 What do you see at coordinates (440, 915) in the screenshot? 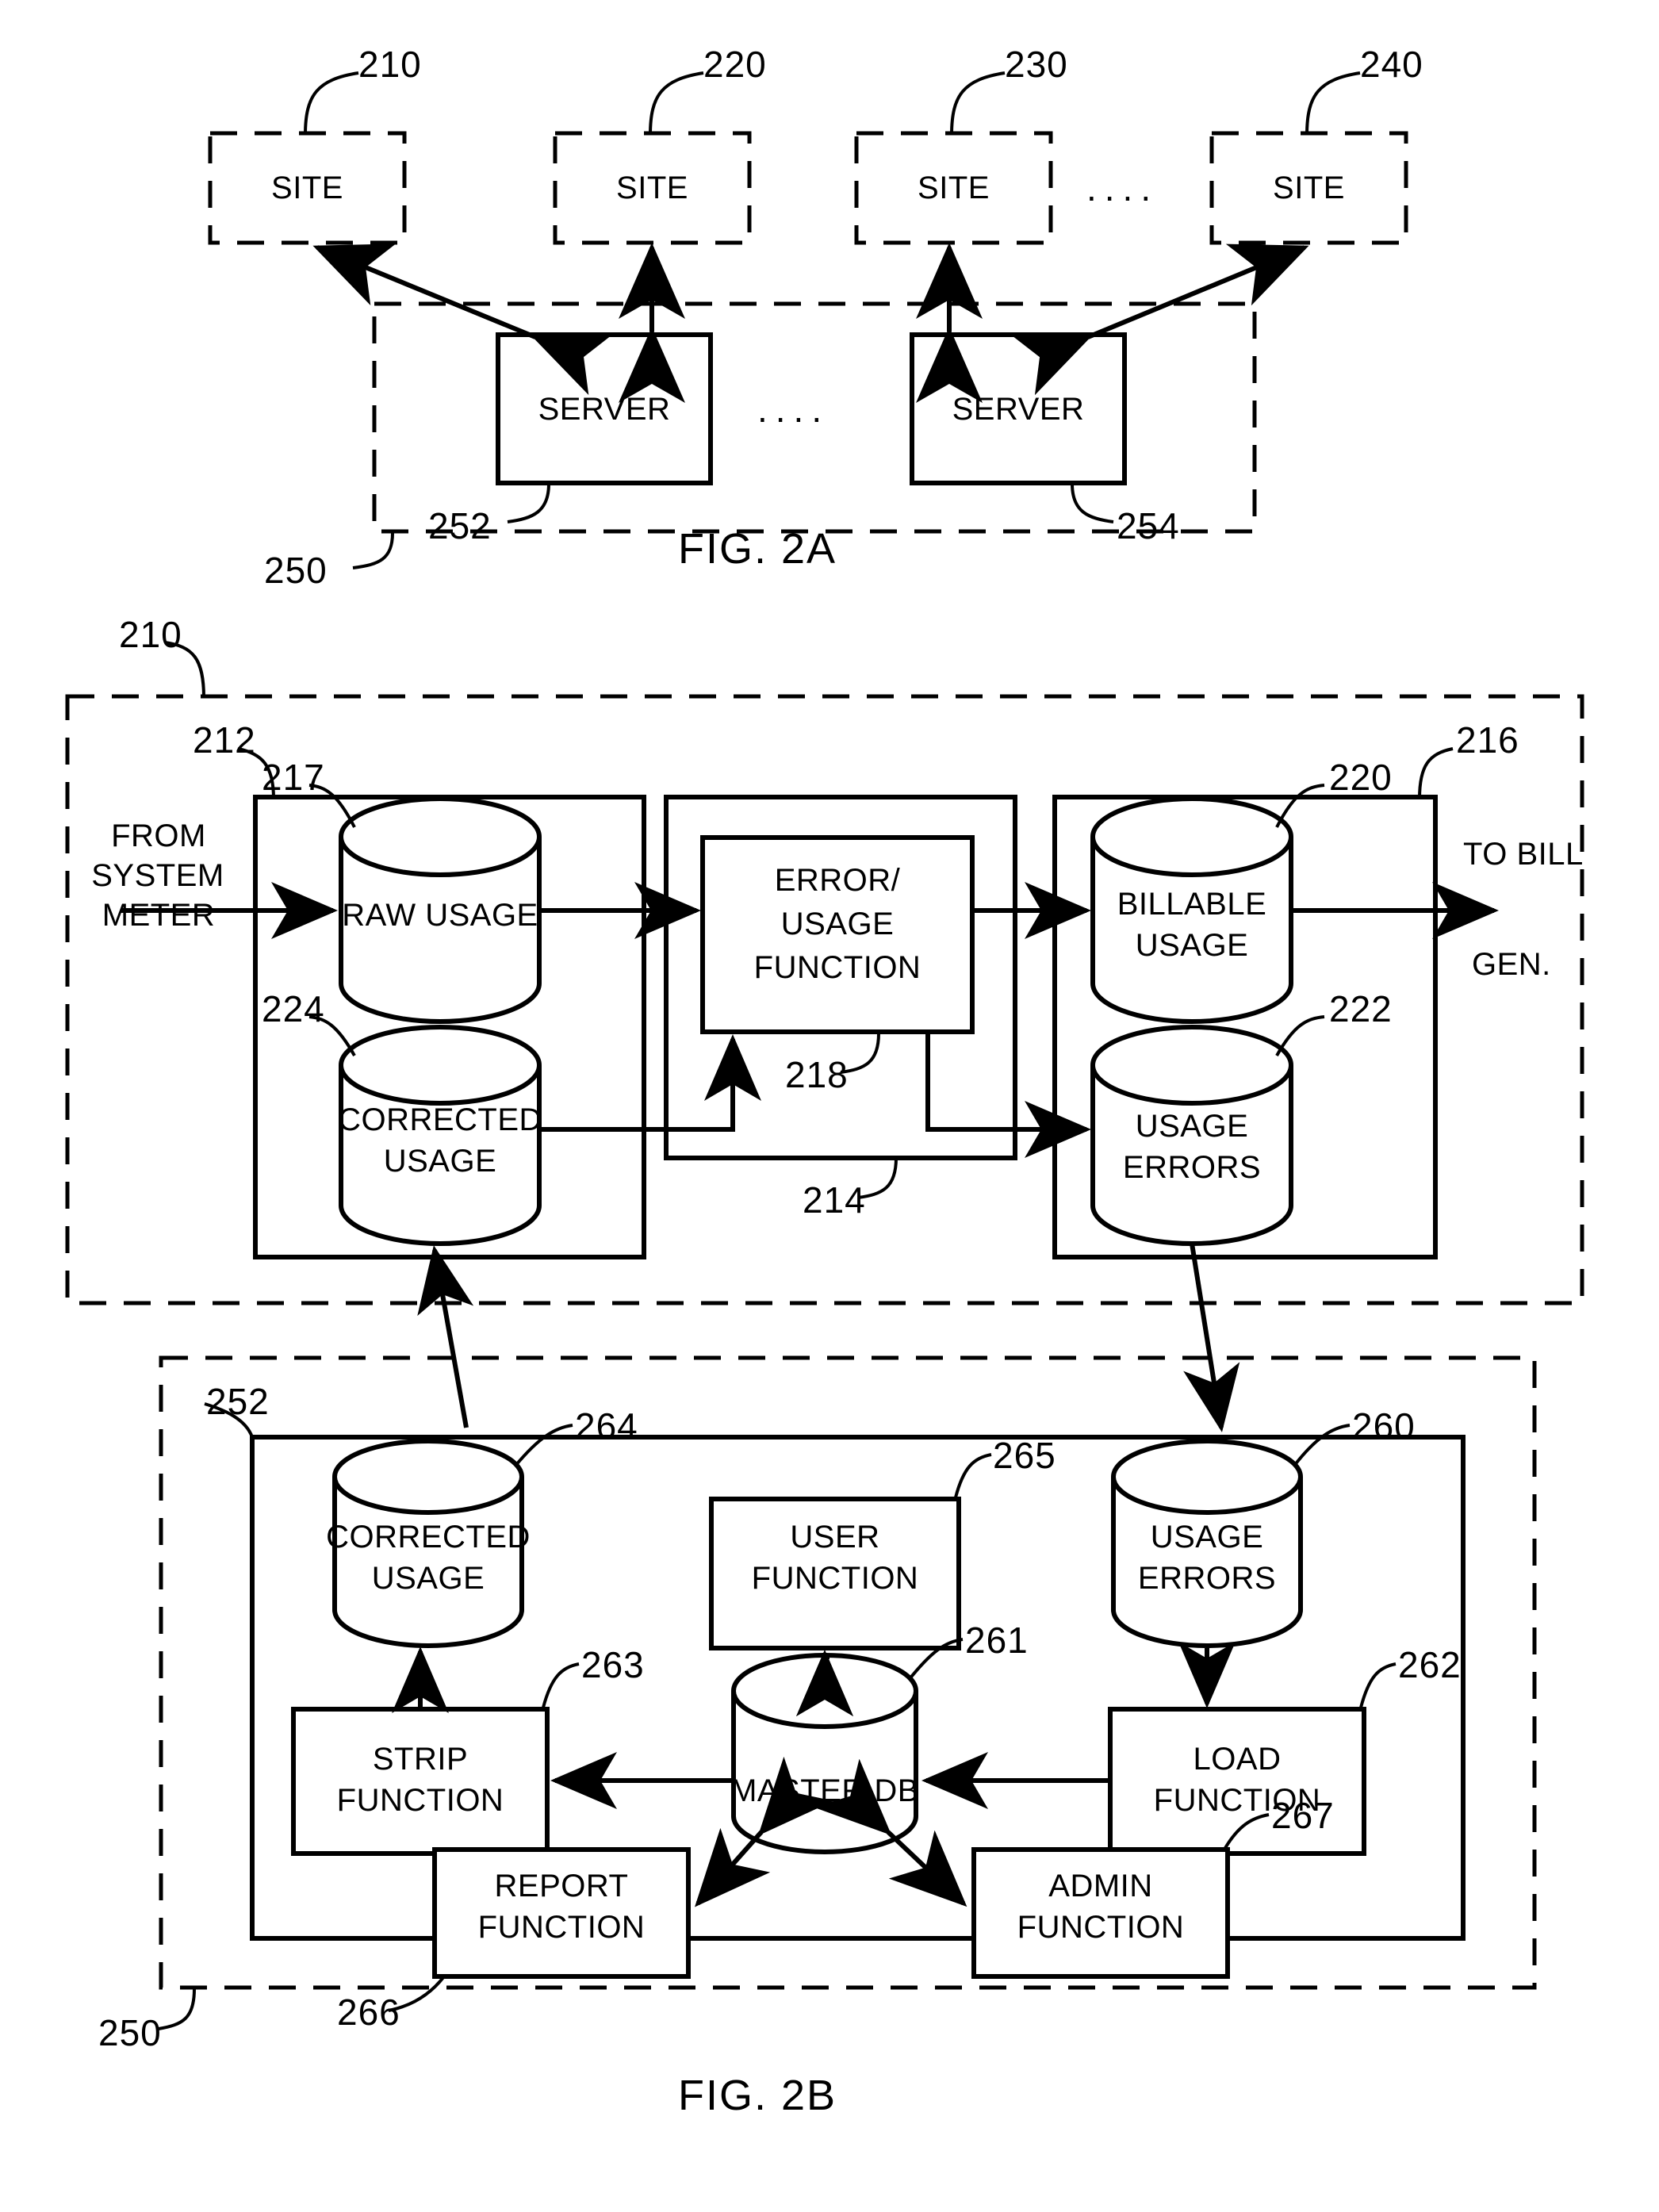
I see `raw-usage-label: RAW USAGE` at bounding box center [440, 915].